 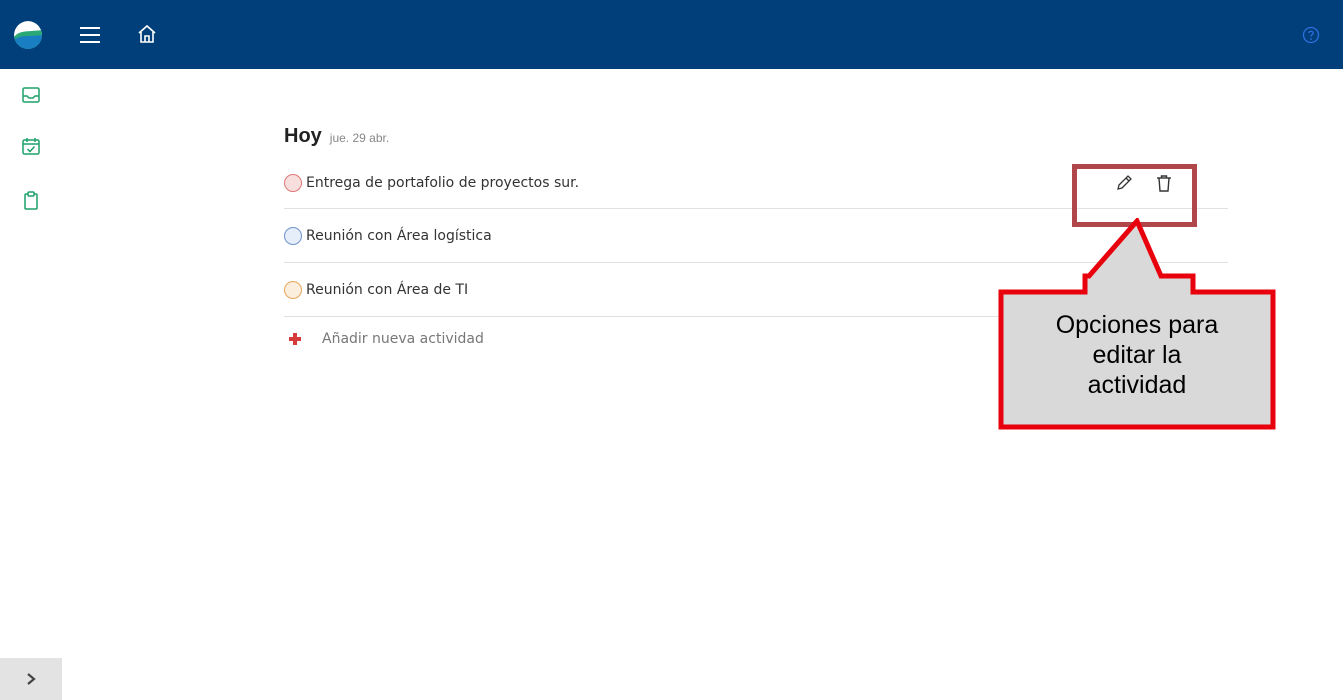 I want to click on app-logo-icon, so click(x=28, y=35).